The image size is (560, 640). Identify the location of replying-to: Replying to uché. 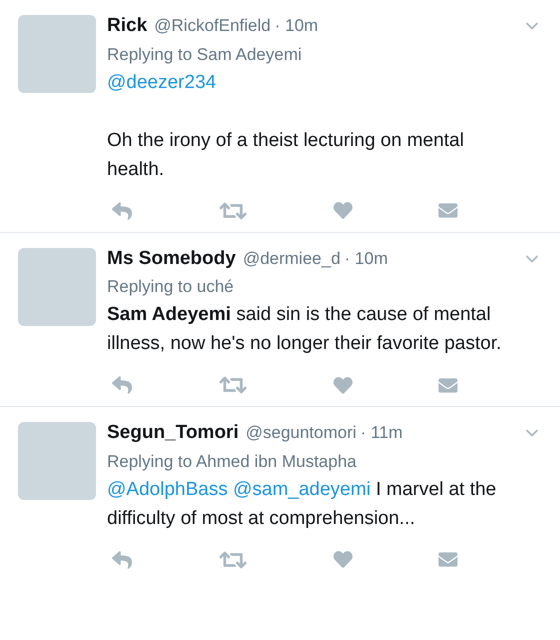
(171, 287).